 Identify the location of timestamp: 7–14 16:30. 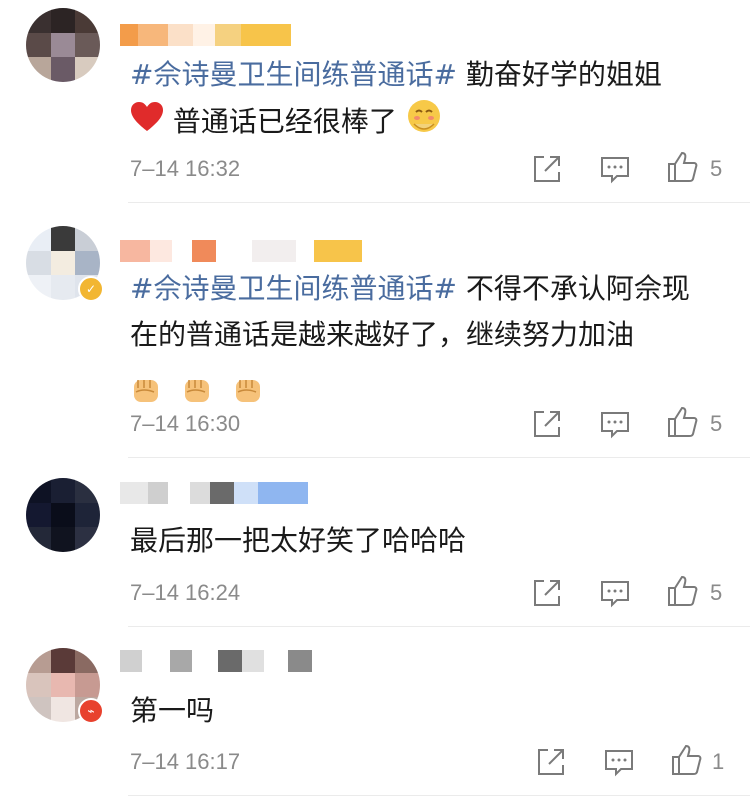
(185, 423).